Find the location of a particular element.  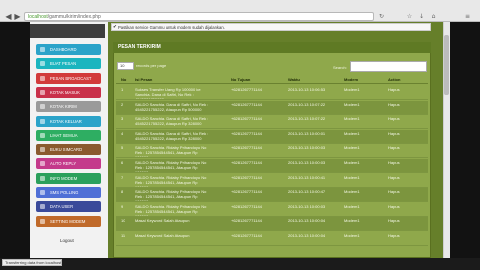

col-action: Action is located at coordinates (394, 80).